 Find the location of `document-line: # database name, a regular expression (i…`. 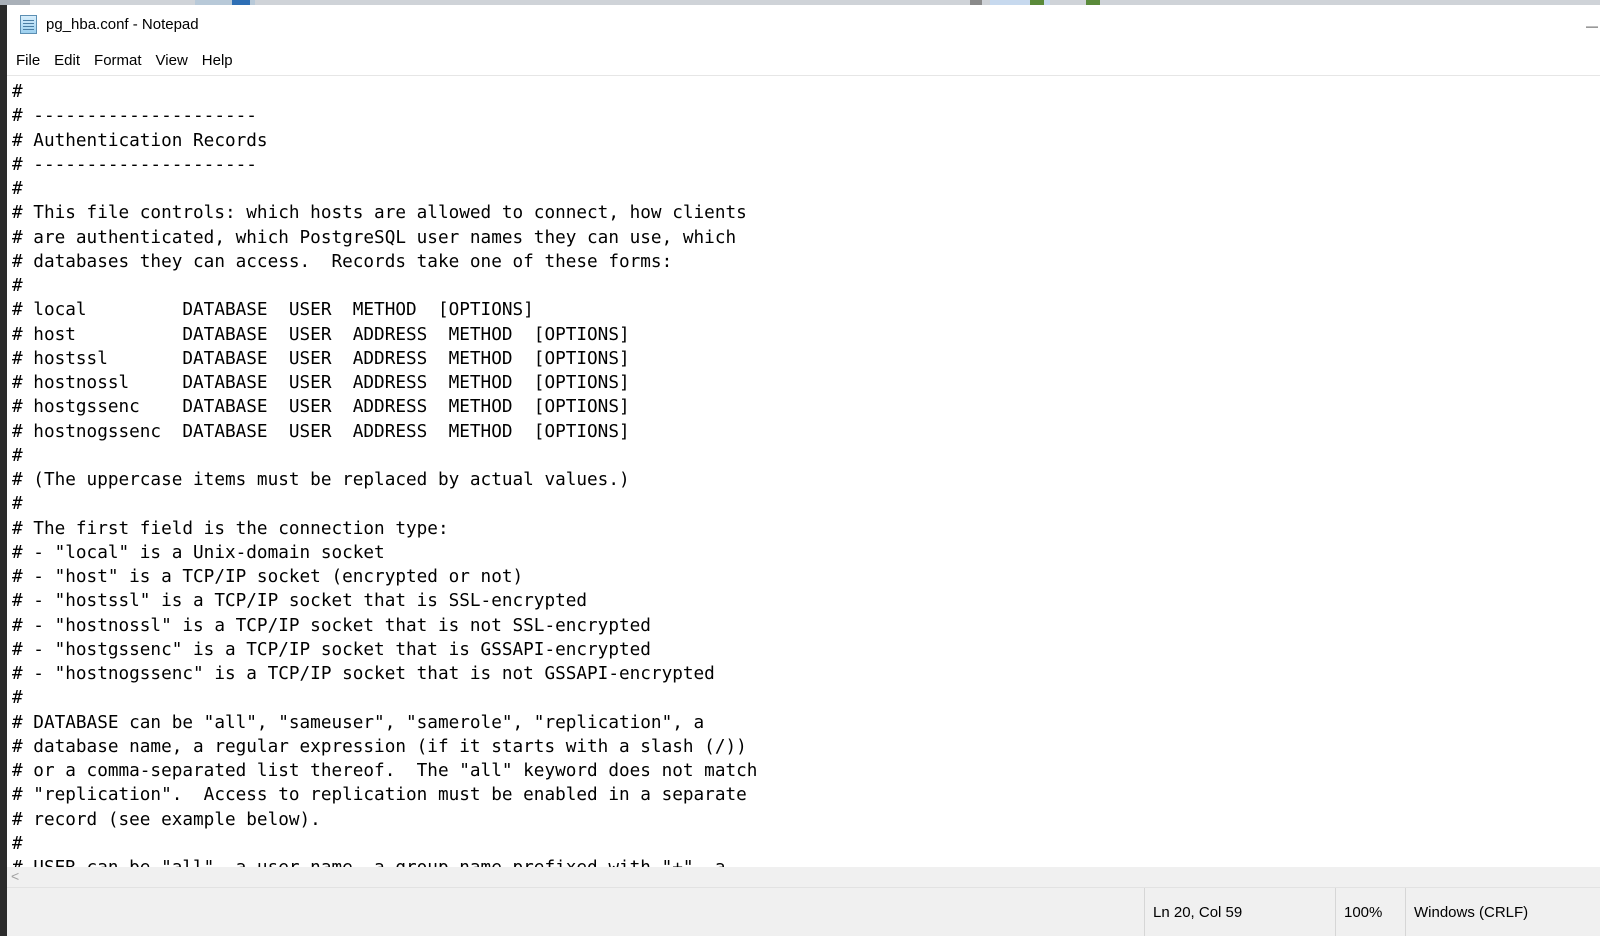

document-line: # database name, a regular expression (i… is located at coordinates (379, 747).